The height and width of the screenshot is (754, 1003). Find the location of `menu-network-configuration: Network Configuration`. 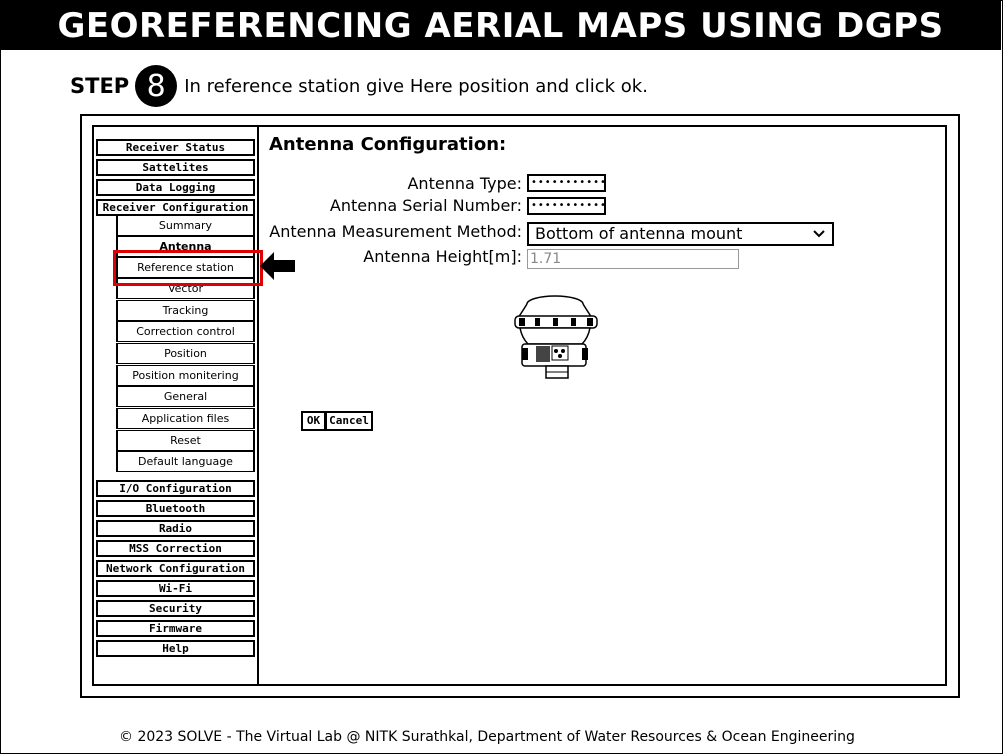

menu-network-configuration: Network Configuration is located at coordinates (175, 568).